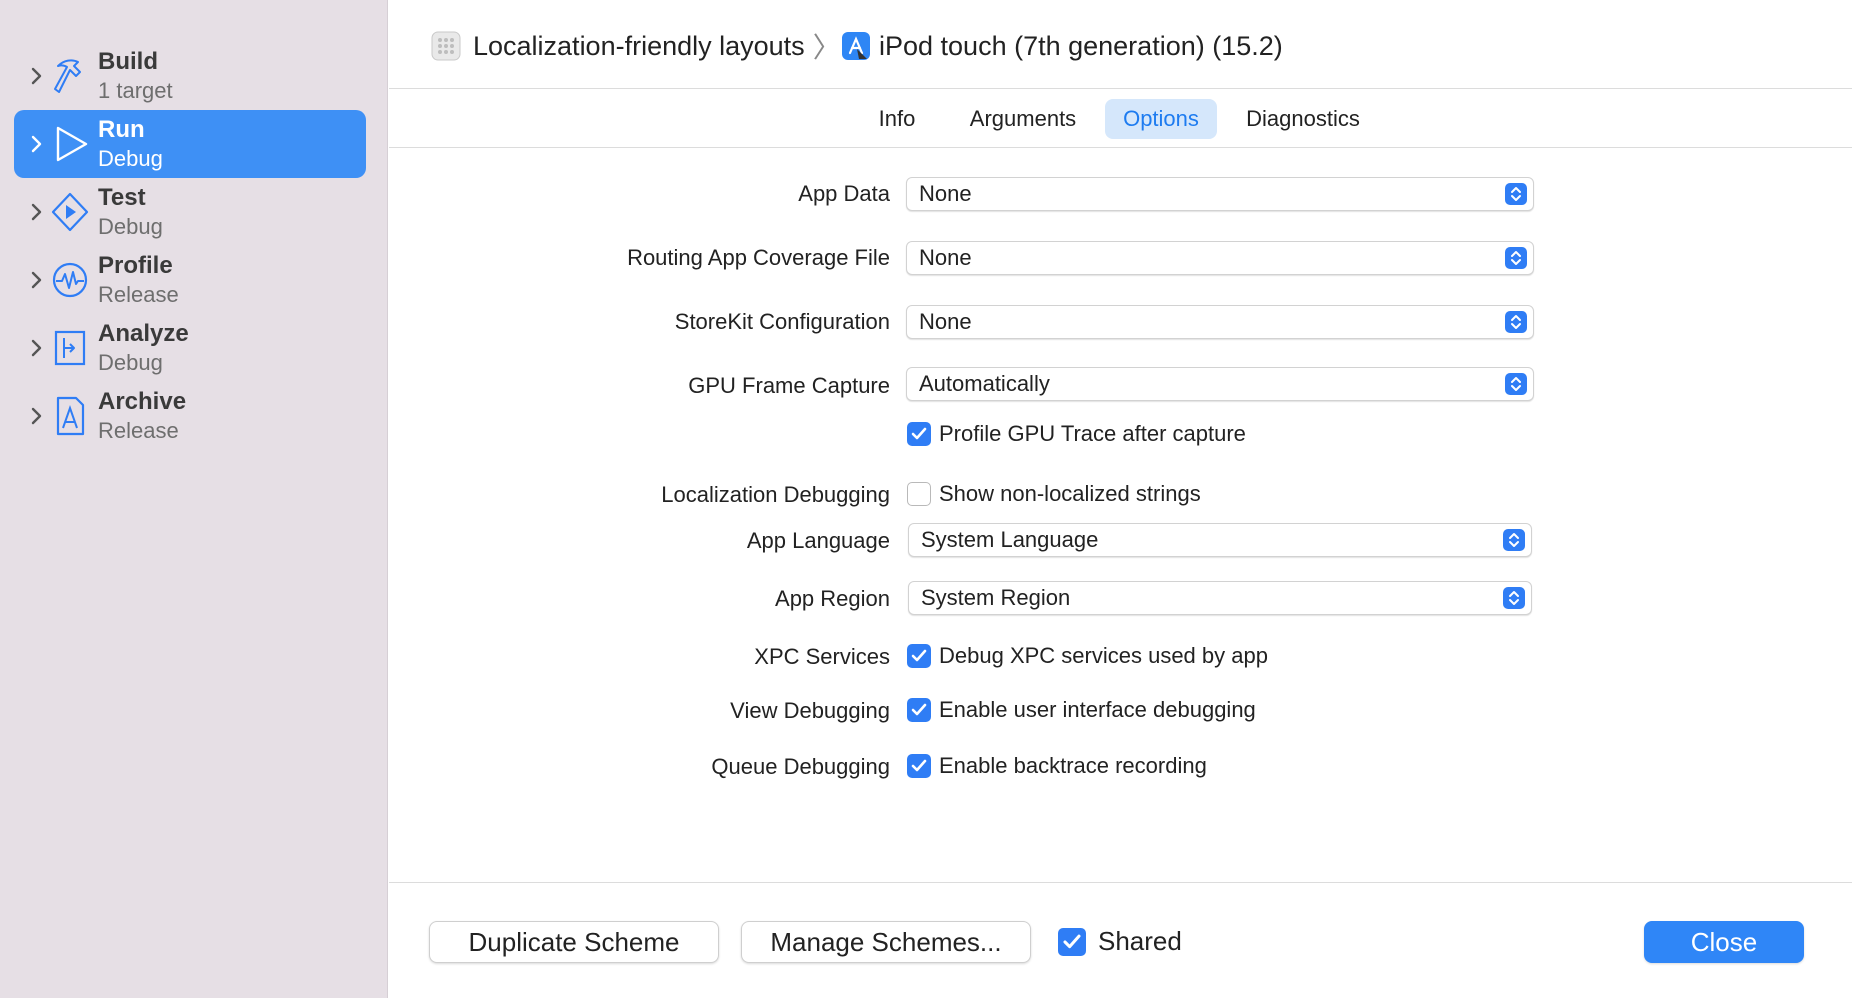 Image resolution: width=1852 pixels, height=998 pixels. Describe the element at coordinates (945, 257) in the screenshot. I see `routing-coverage-value: None` at that location.